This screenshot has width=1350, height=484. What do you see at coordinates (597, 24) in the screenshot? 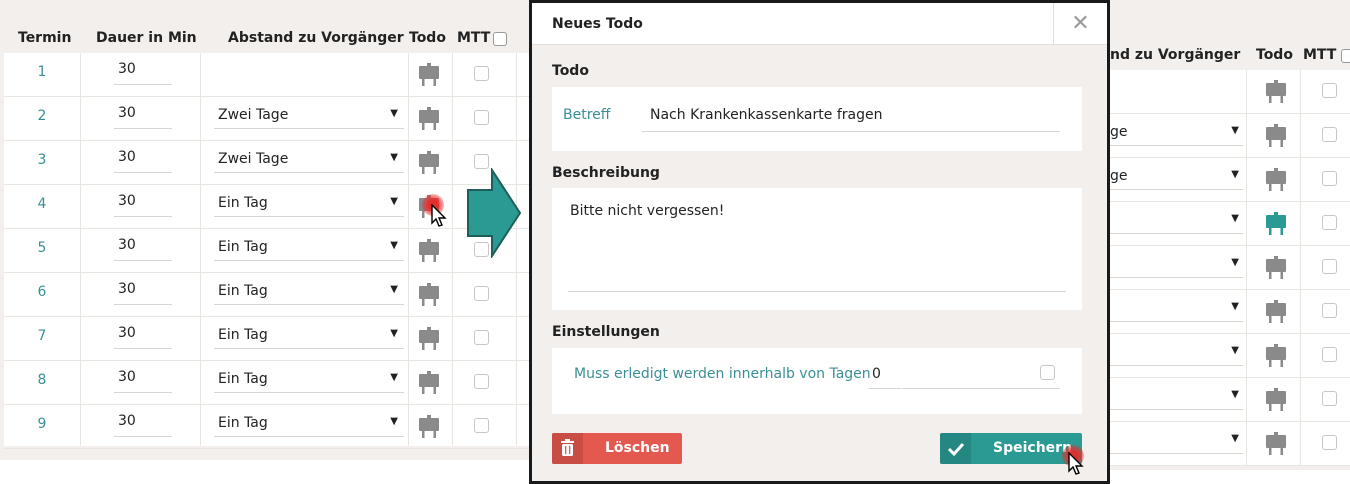
I see `dialog-title: Neues Todo` at bounding box center [597, 24].